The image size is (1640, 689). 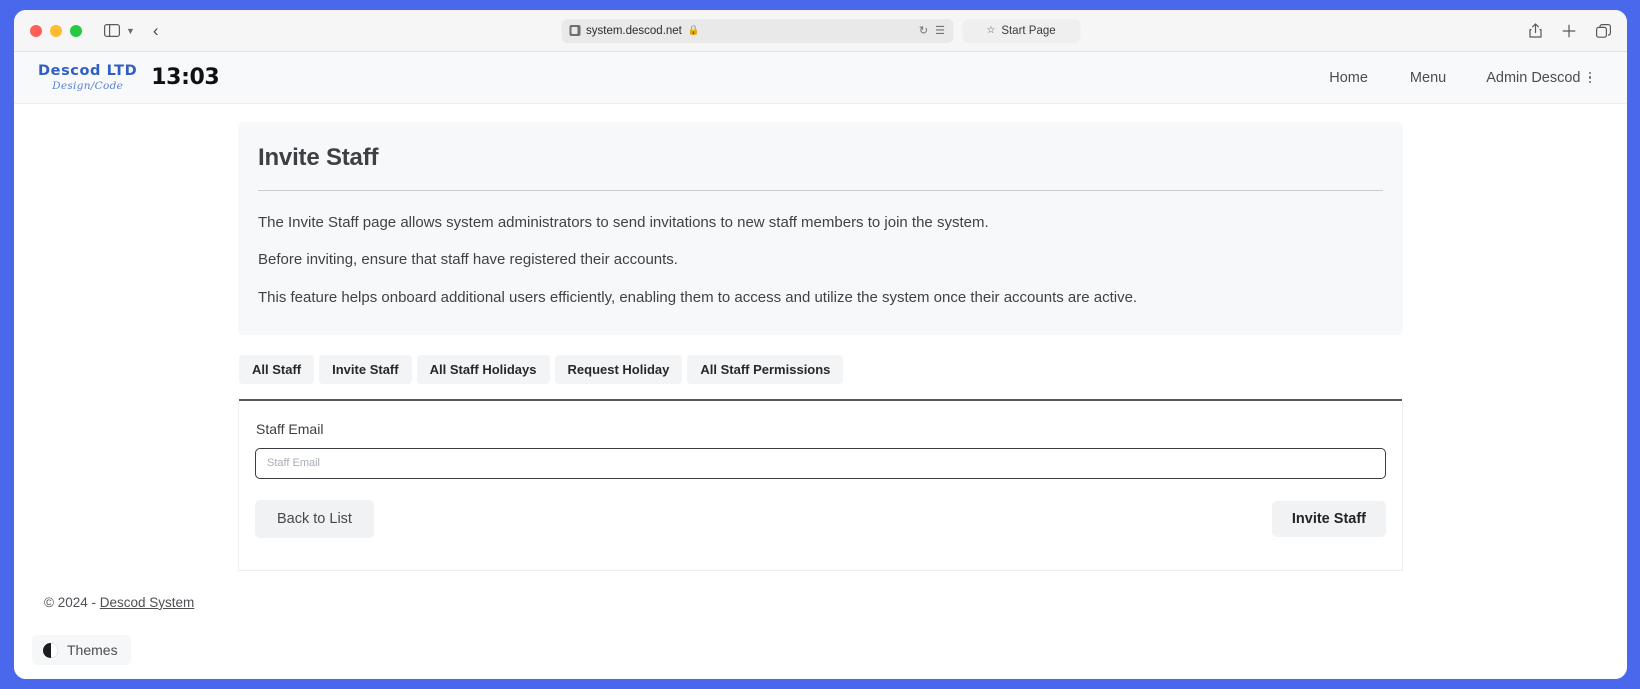 I want to click on themes-label: Themes, so click(x=92, y=650).